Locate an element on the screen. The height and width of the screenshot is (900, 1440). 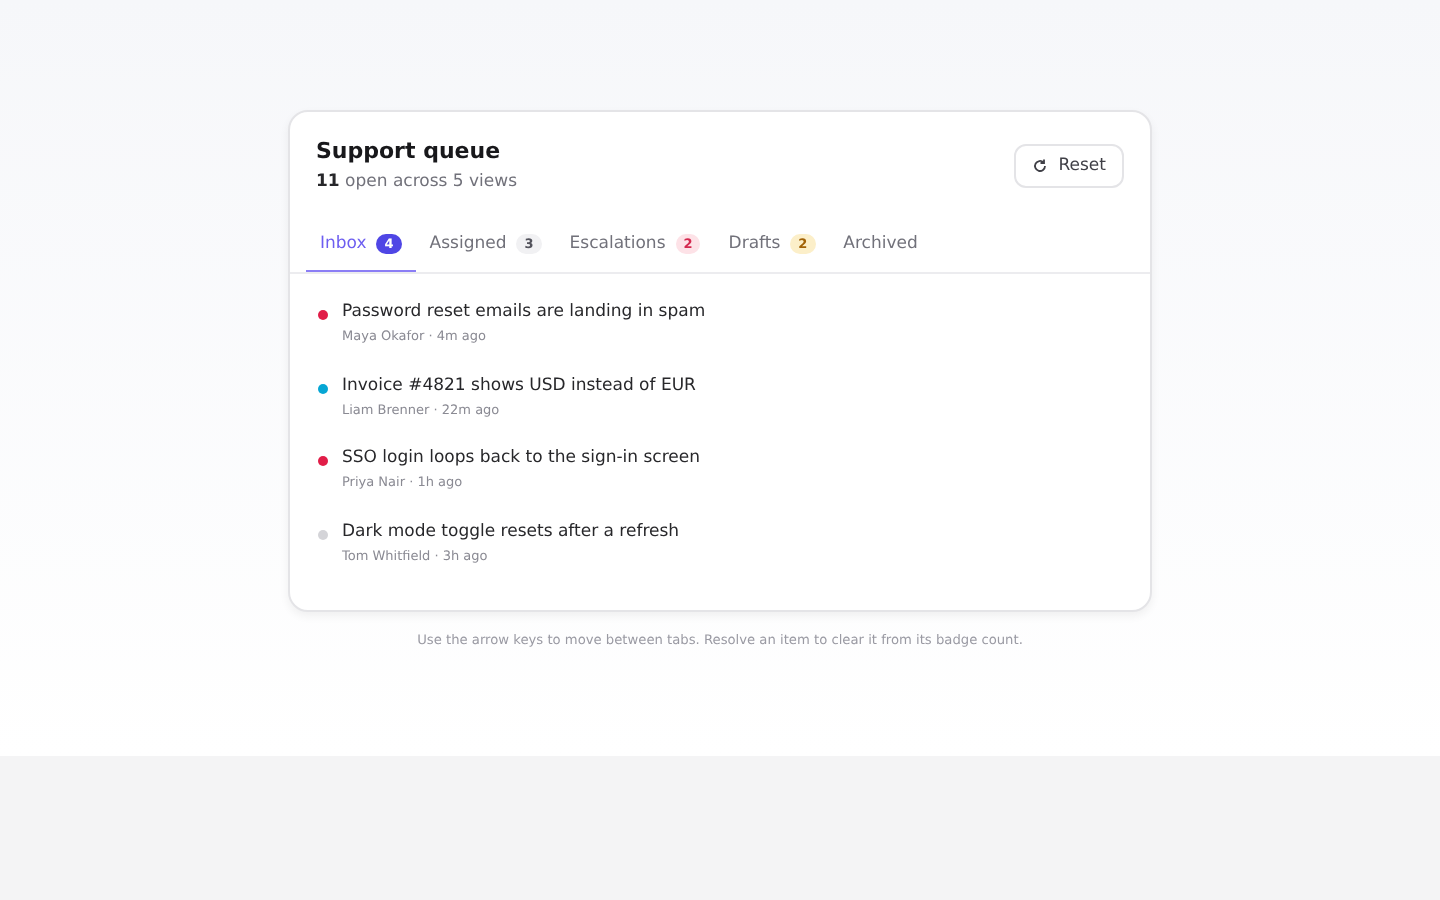
refresh-icon is located at coordinates (1040, 166).